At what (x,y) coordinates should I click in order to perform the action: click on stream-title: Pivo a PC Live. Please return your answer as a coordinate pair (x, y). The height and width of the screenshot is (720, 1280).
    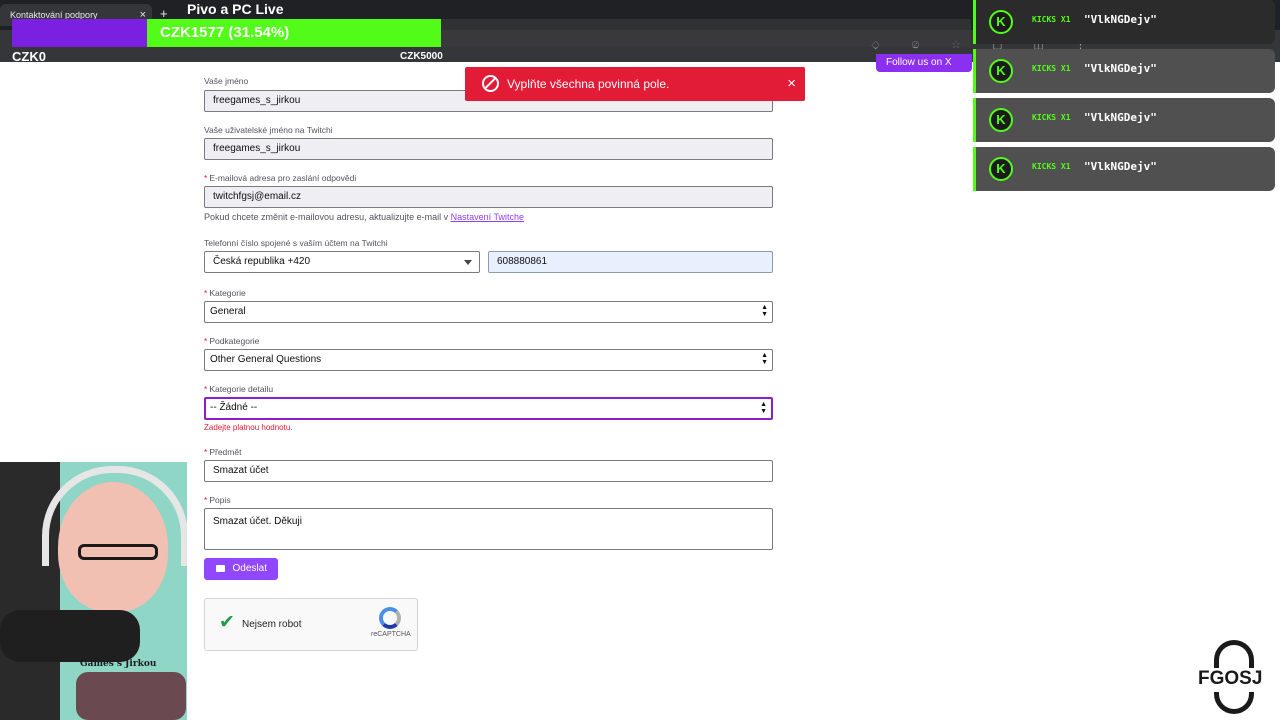
    Looking at the image, I should click on (235, 9).